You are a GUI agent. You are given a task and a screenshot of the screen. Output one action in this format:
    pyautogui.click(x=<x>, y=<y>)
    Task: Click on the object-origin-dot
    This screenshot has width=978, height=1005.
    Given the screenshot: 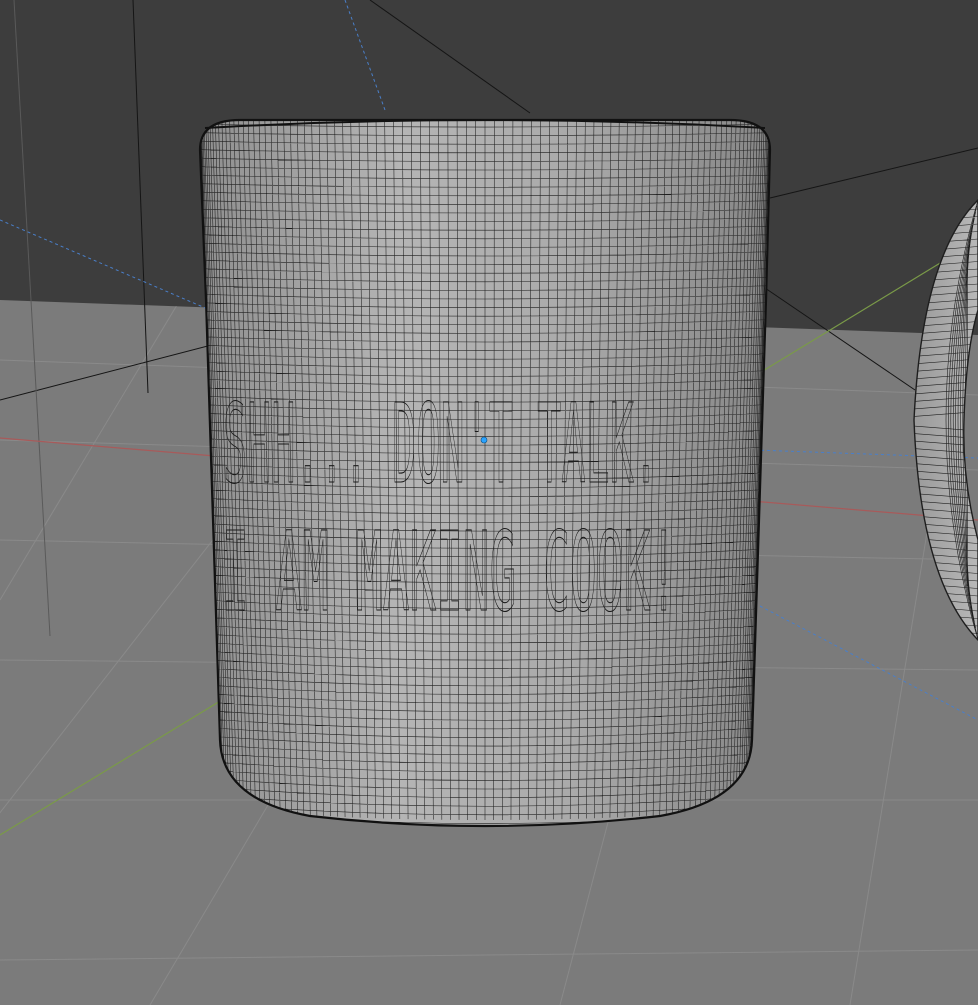 What is the action you would take?
    pyautogui.click(x=484, y=440)
    